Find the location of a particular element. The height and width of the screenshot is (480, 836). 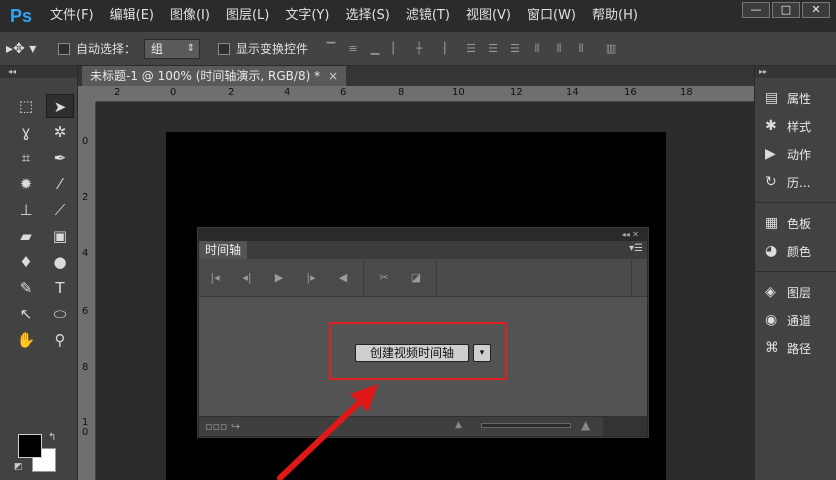

horizontal-ruler: 2 0 2 4 6 8 10 12 14 16 18 is located at coordinates (425, 94).